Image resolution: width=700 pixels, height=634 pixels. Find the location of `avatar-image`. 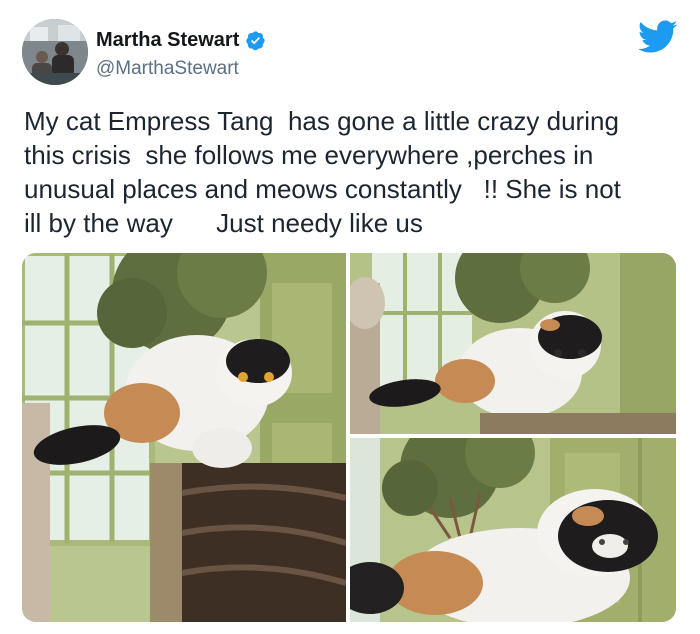

avatar-image is located at coordinates (55, 52).